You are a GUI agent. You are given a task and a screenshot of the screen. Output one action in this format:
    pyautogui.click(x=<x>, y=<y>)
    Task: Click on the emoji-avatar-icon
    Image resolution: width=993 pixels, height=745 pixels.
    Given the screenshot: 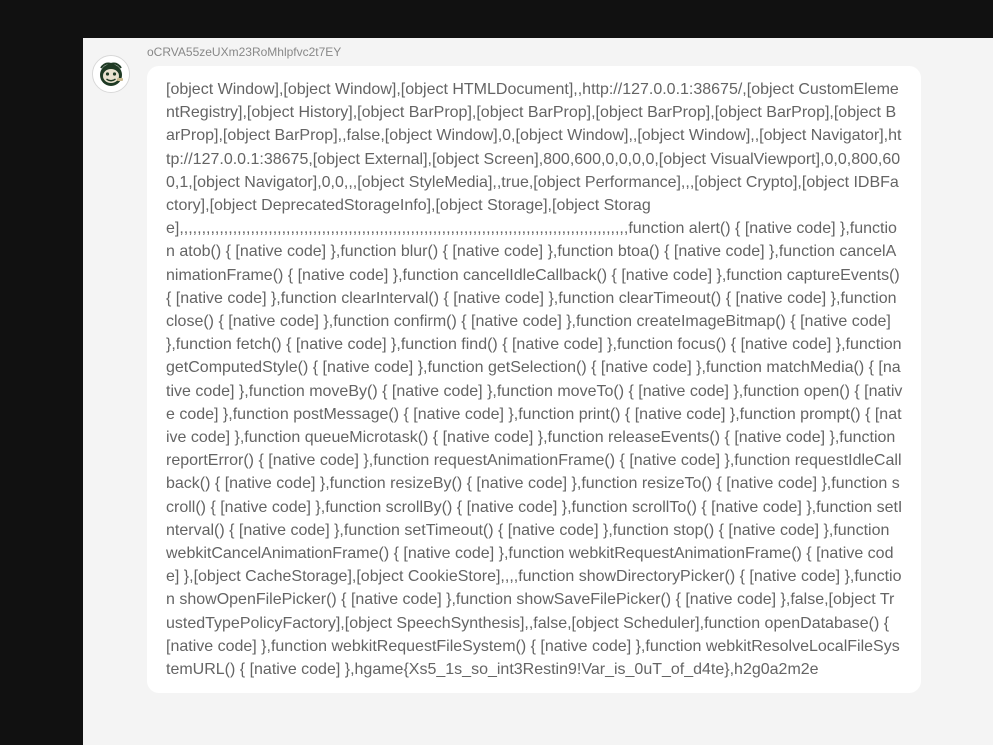 What is the action you would take?
    pyautogui.click(x=111, y=74)
    